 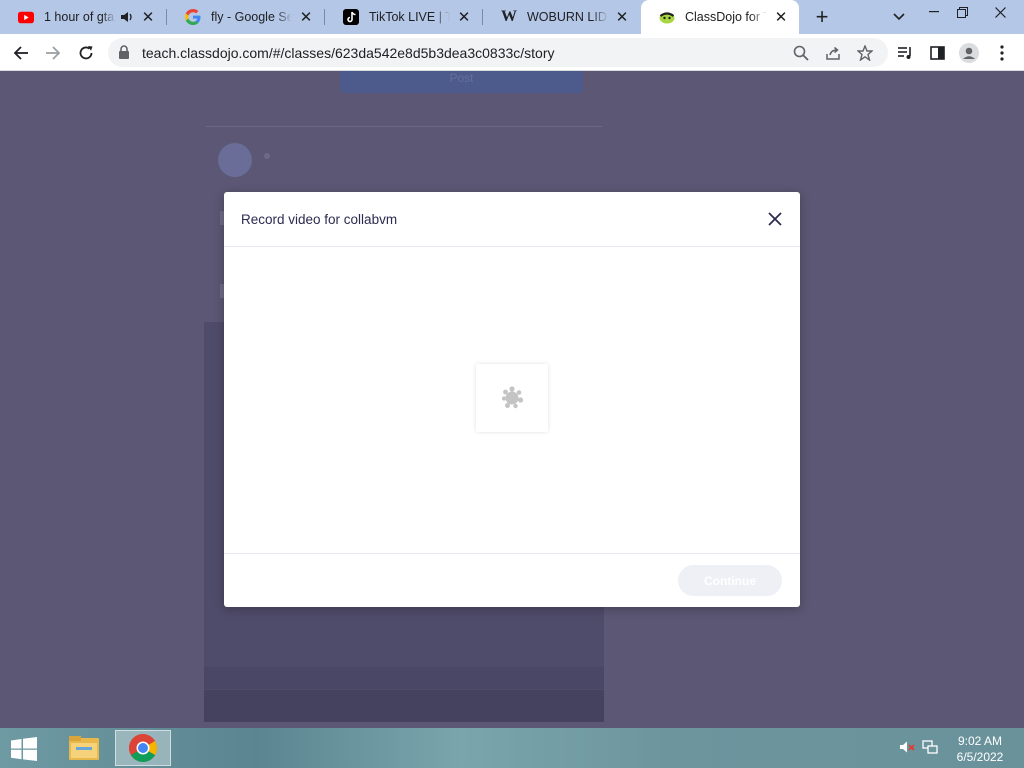 What do you see at coordinates (865, 53) in the screenshot?
I see `bookmark-star-icon` at bounding box center [865, 53].